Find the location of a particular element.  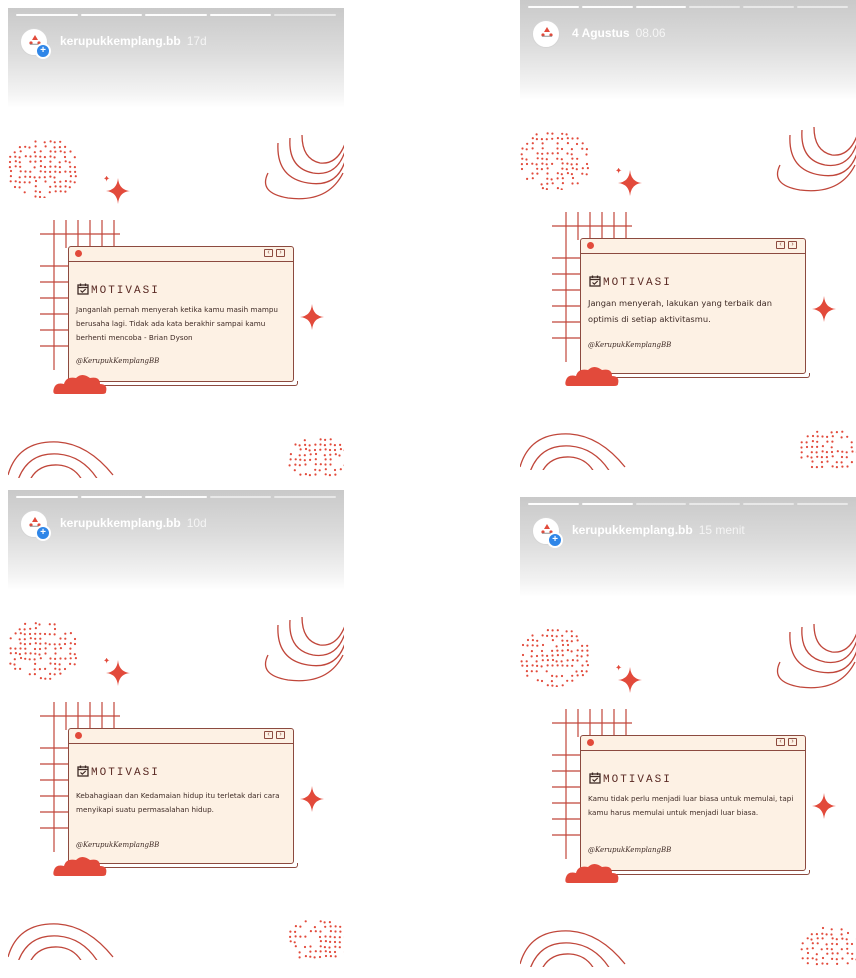

avatar is located at coordinates (546, 34).